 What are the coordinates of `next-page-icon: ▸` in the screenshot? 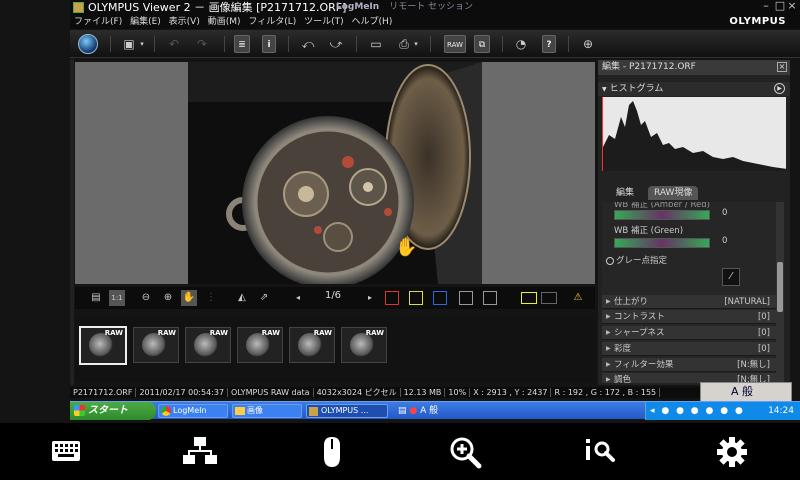 It's located at (370, 298).